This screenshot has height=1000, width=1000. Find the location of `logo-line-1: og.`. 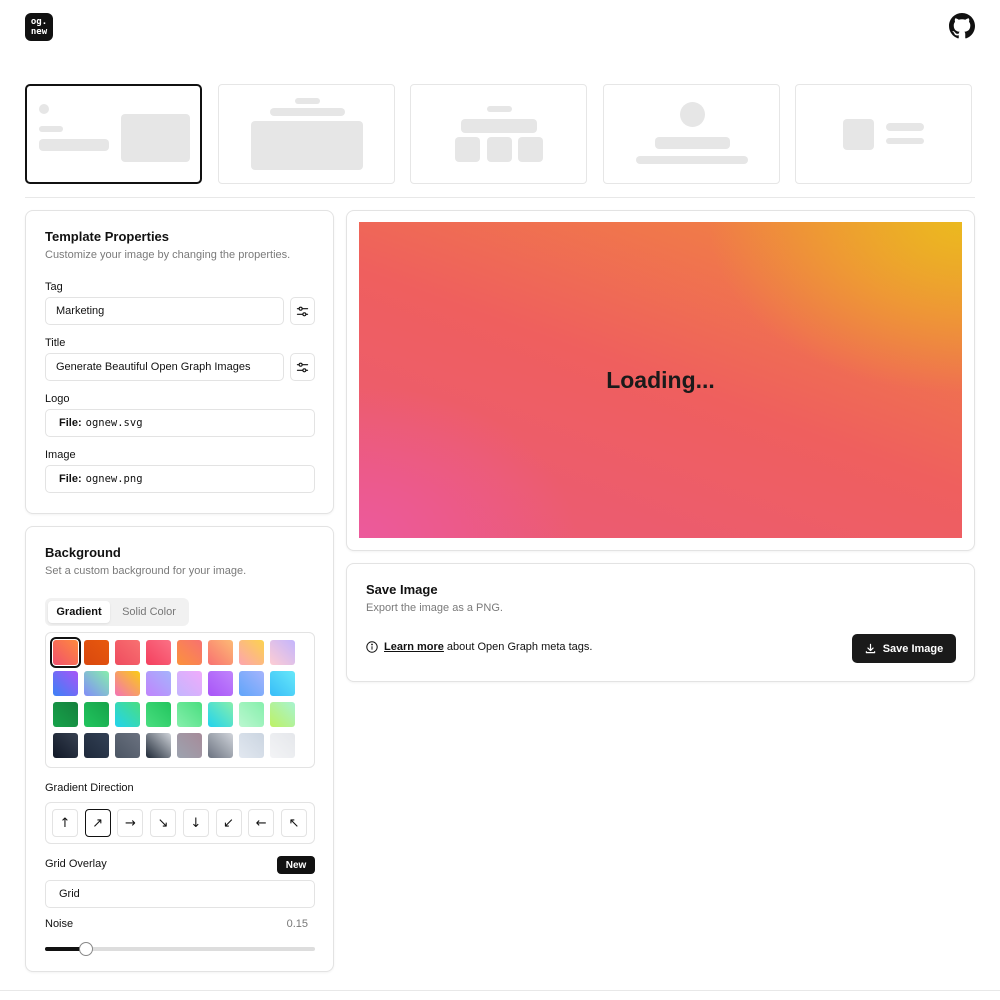

logo-line-1: og. is located at coordinates (39, 22).